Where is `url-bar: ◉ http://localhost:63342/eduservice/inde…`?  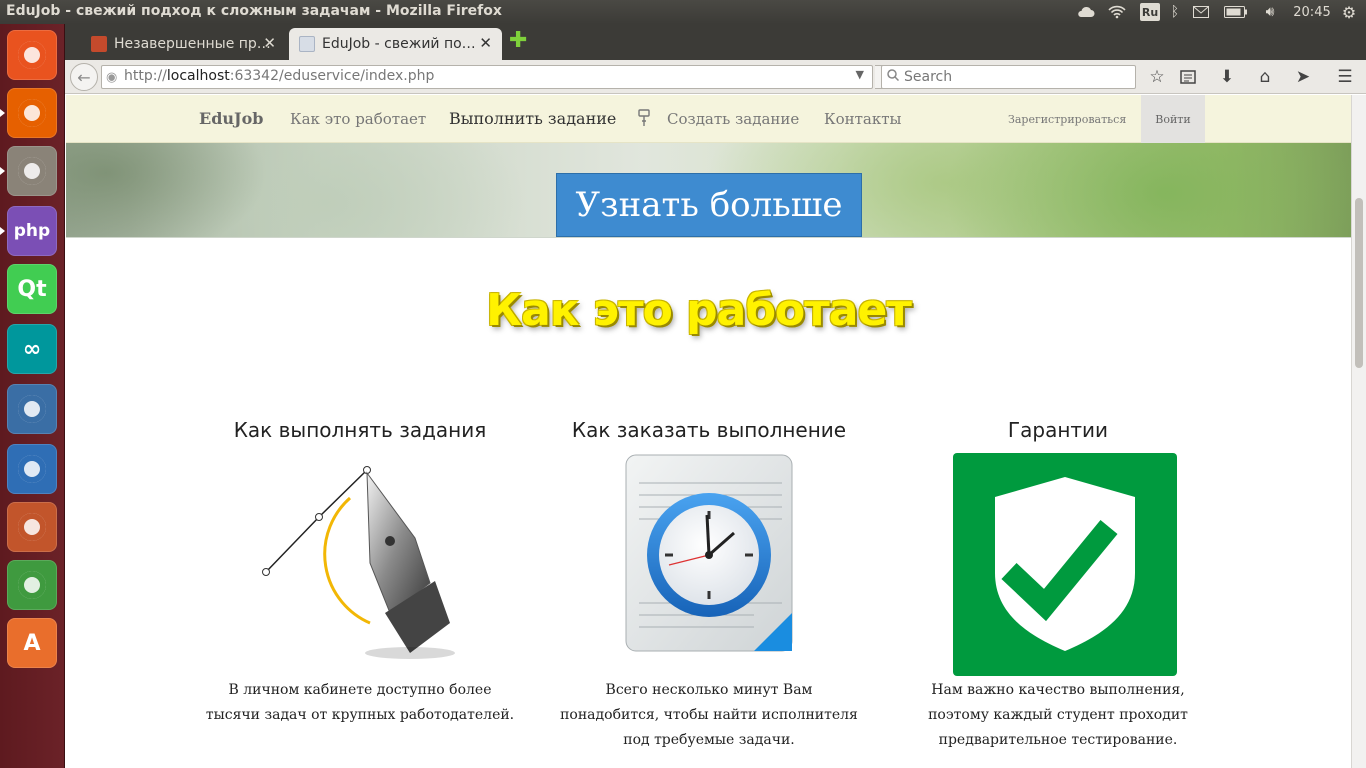 url-bar: ◉ http://localhost:63342/eduservice/inde… is located at coordinates (487, 77).